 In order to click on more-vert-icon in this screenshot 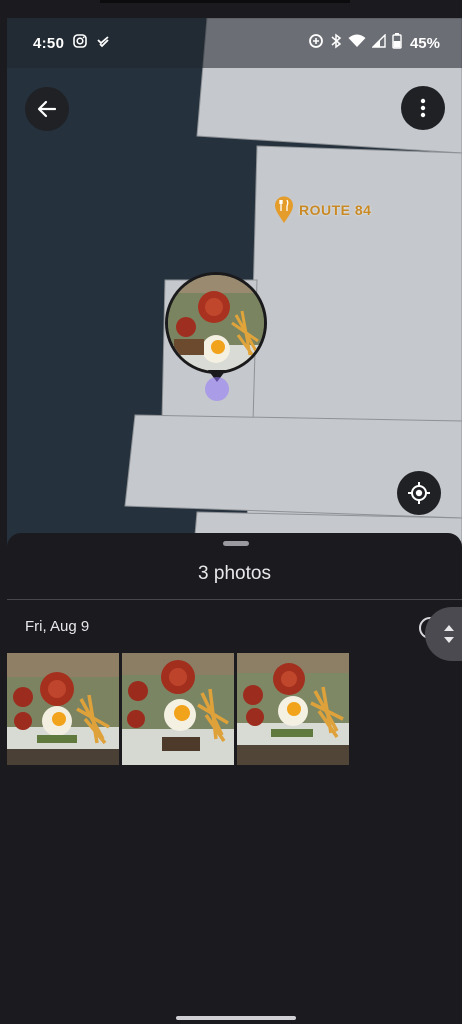, I will do `click(423, 108)`.